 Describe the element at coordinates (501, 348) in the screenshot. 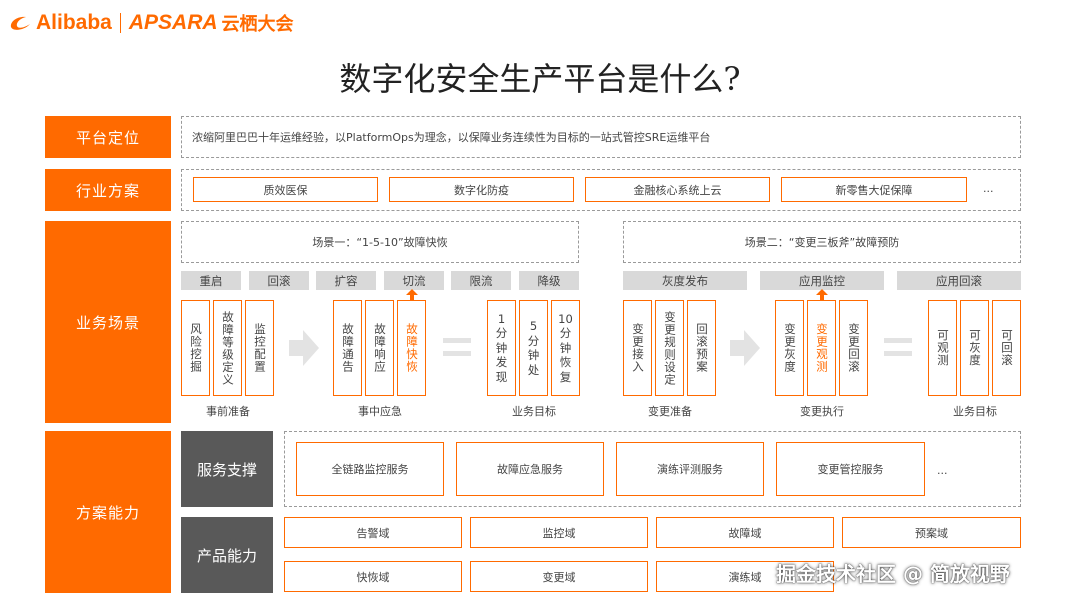

I see `scene1-goal-item: 1 分 钟 发 现` at that location.